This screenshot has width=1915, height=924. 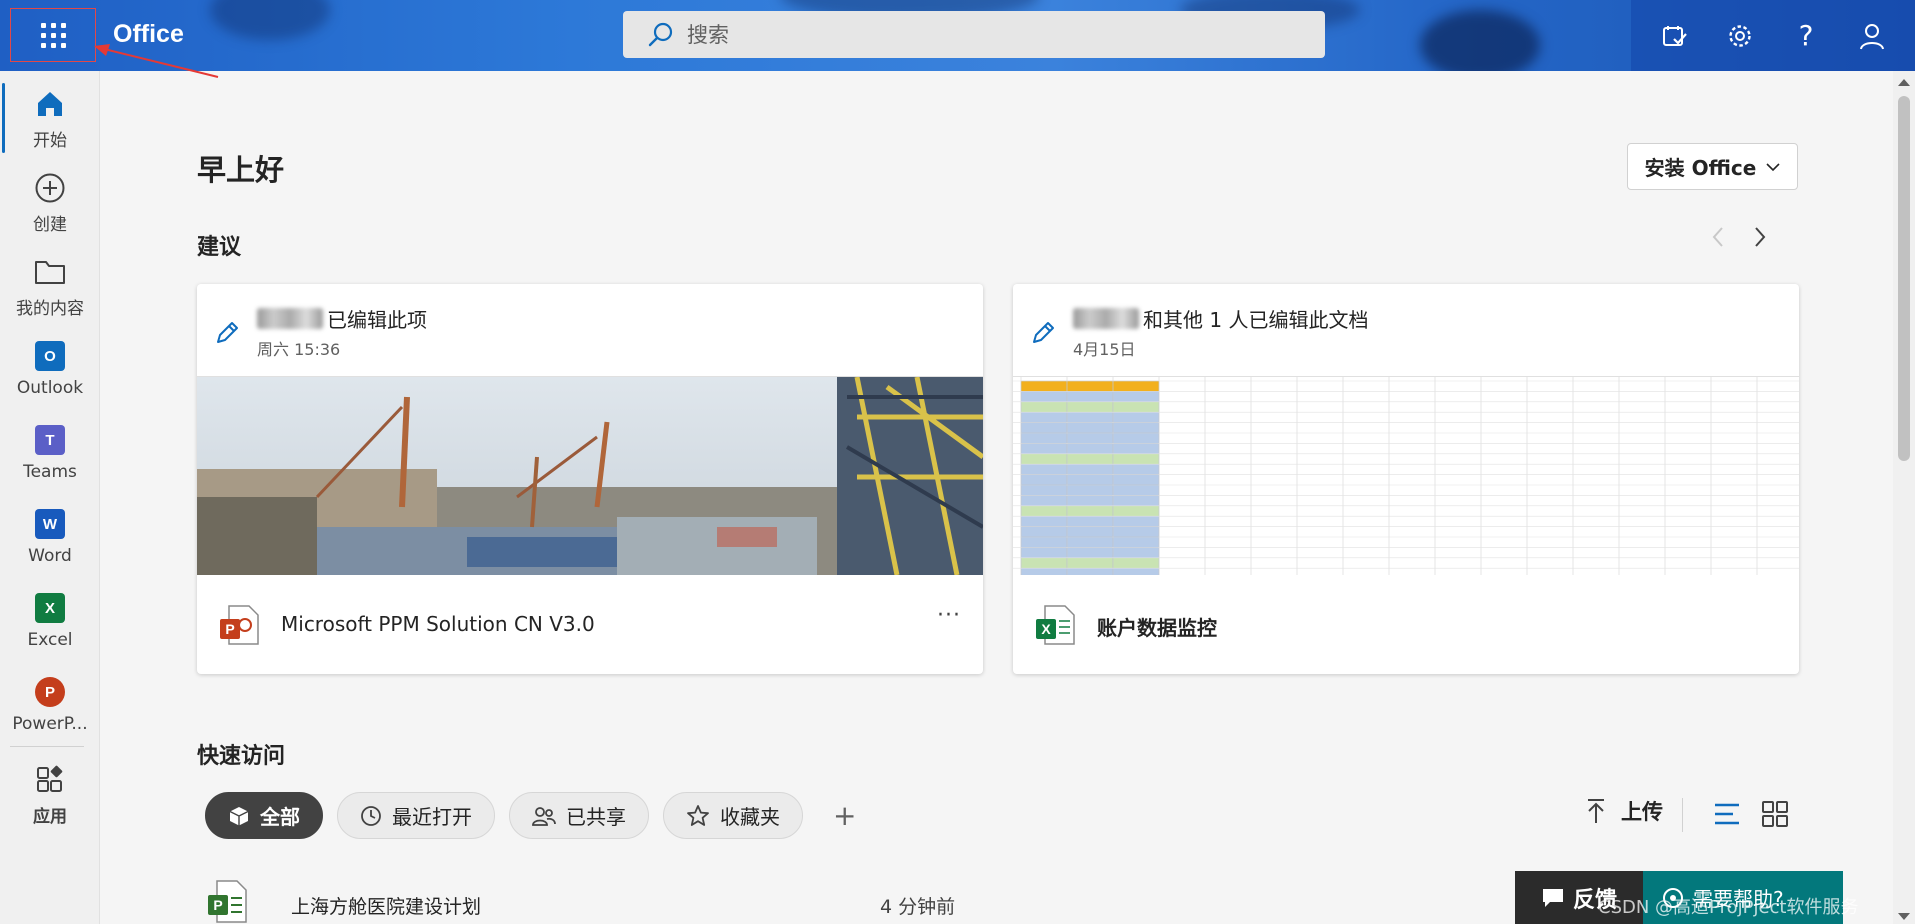 I want to click on rail-item-home: 开始, so click(x=50, y=119).